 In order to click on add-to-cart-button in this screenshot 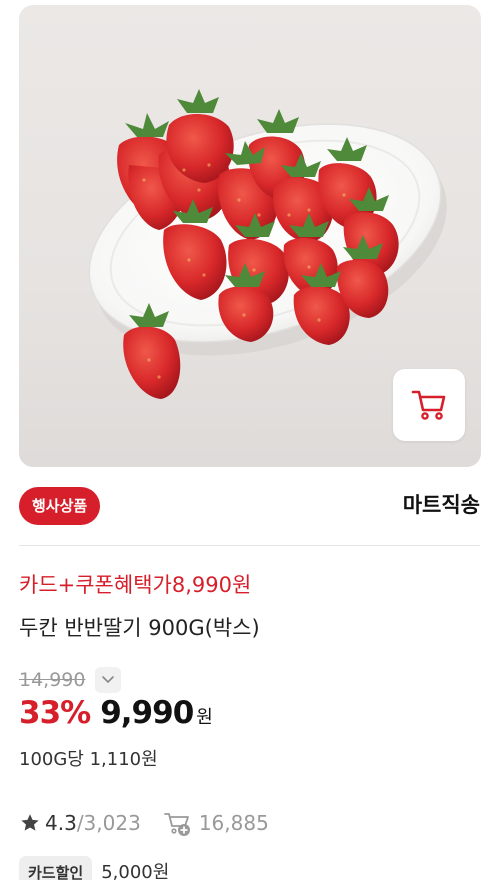, I will do `click(429, 405)`.